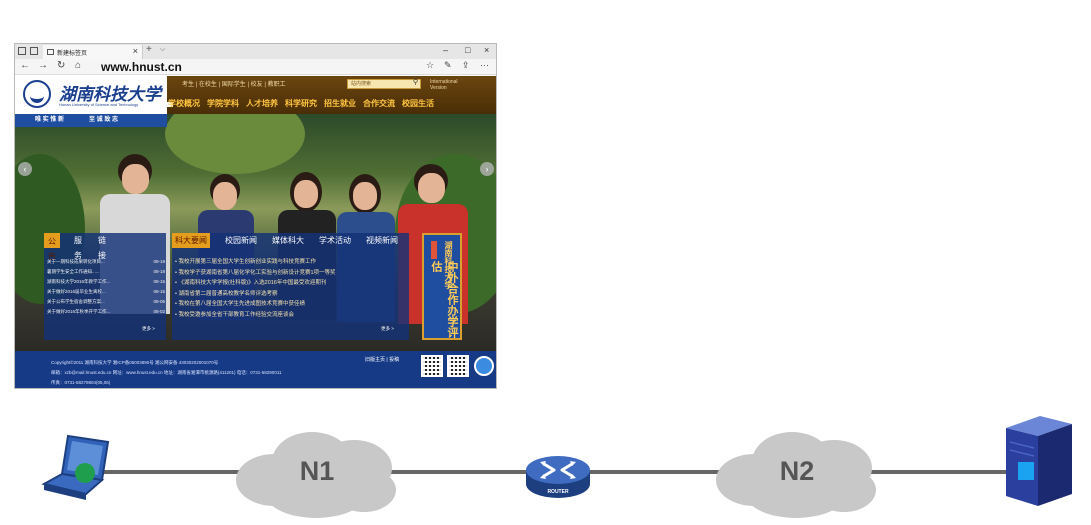  What do you see at coordinates (162, 50) in the screenshot?
I see `tab-menu-icon: ⌵` at bounding box center [162, 50].